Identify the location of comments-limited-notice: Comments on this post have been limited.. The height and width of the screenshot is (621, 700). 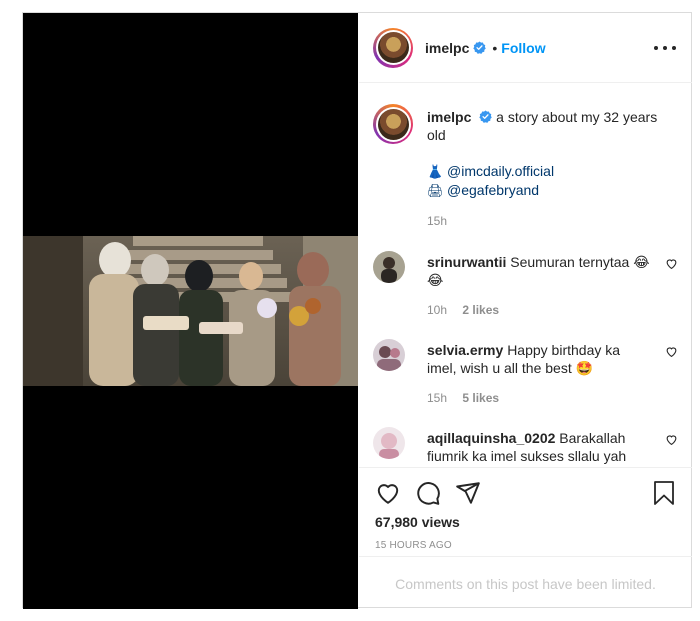
(525, 583).